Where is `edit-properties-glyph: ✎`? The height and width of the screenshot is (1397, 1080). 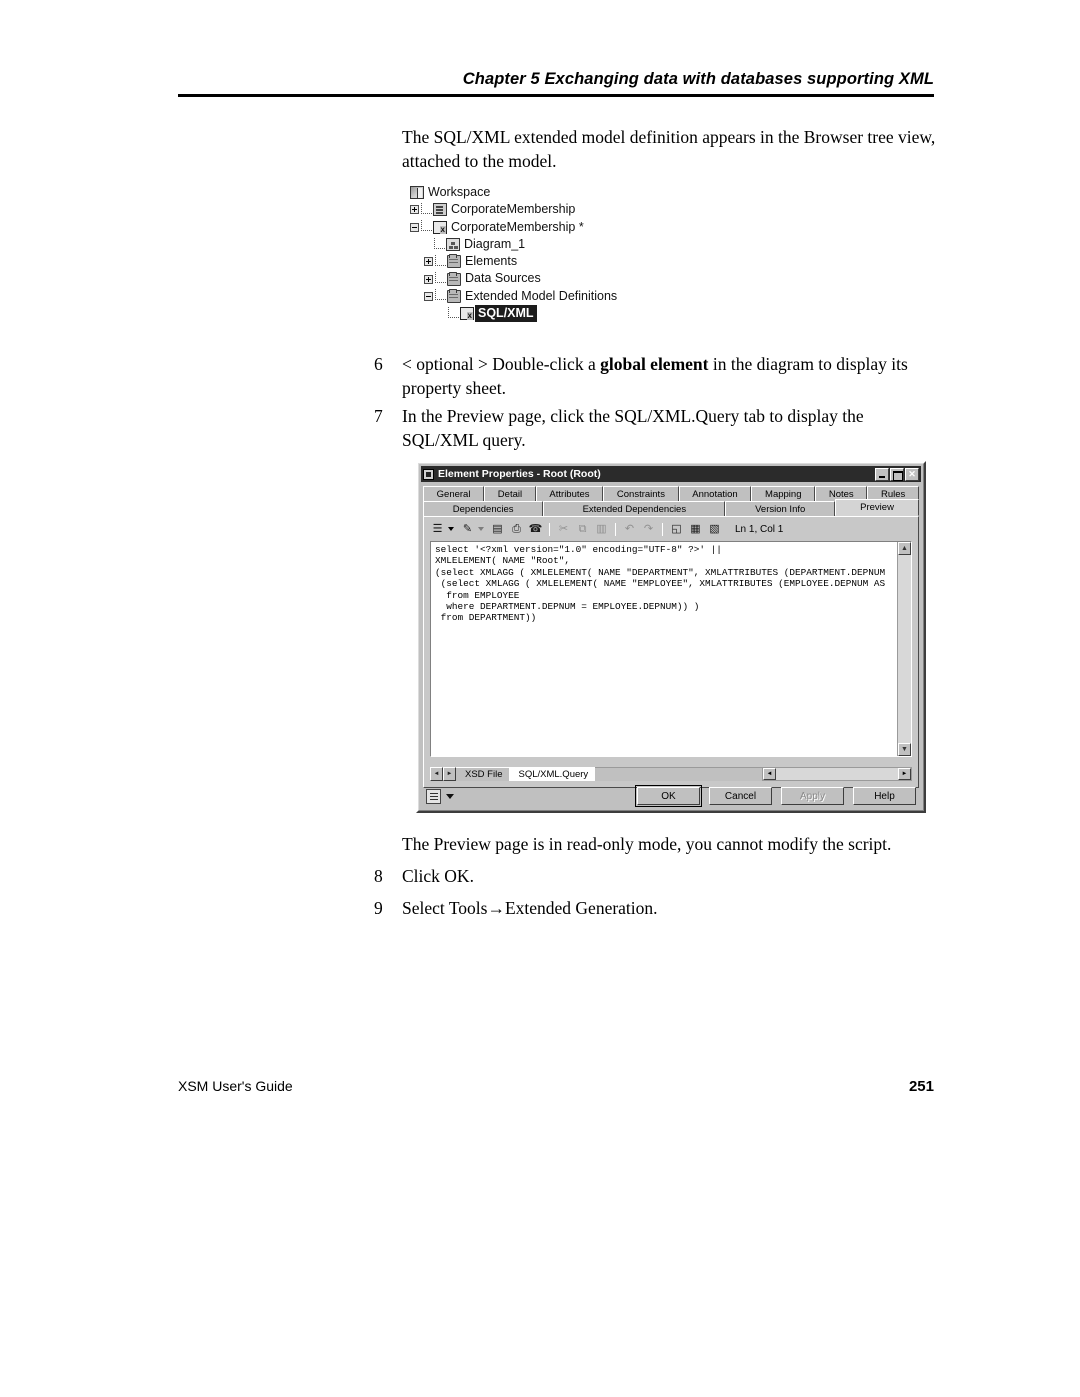
edit-properties-glyph: ✎ is located at coordinates (467, 528).